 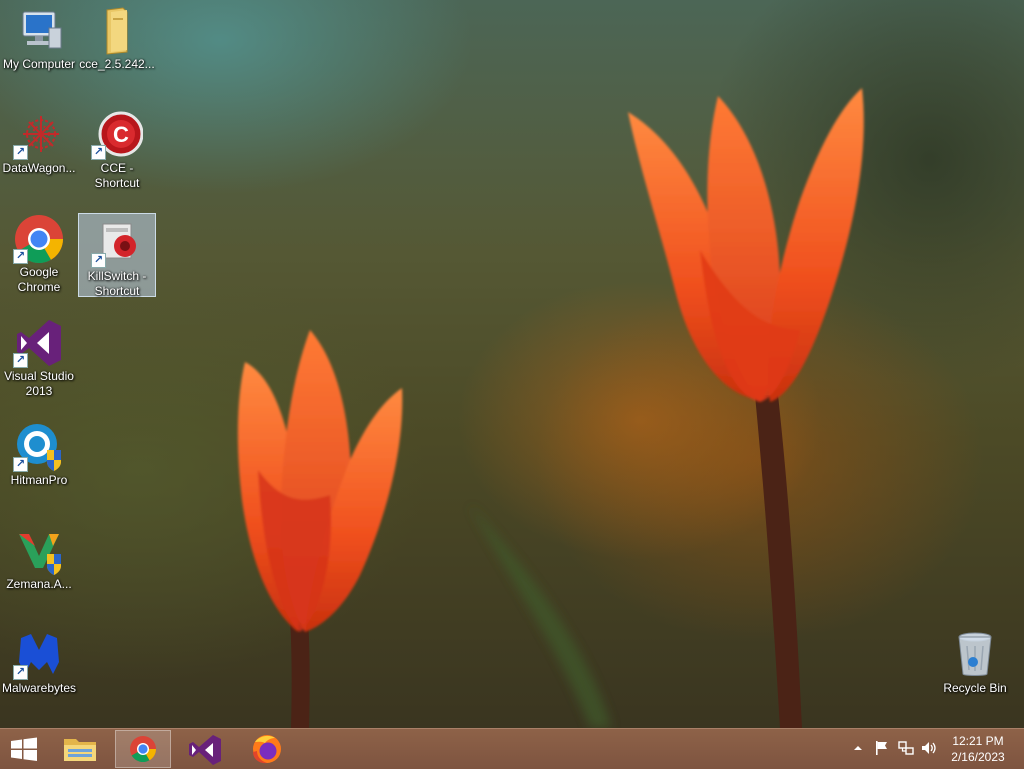 What do you see at coordinates (39, 654) in the screenshot?
I see `malwarebytes-icon: ↗` at bounding box center [39, 654].